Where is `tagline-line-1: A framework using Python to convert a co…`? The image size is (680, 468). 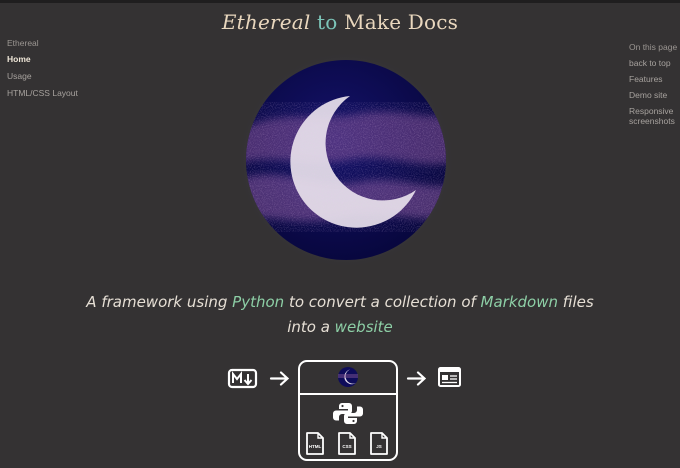 tagline-line-1: A framework using Python to convert a co… is located at coordinates (340, 302).